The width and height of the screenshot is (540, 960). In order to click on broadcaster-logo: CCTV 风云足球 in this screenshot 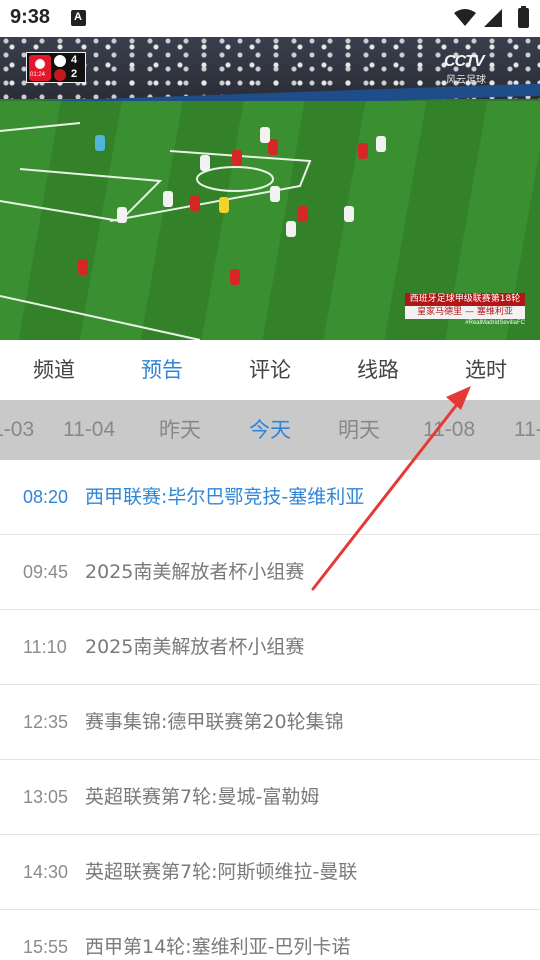, I will do `click(473, 69)`.